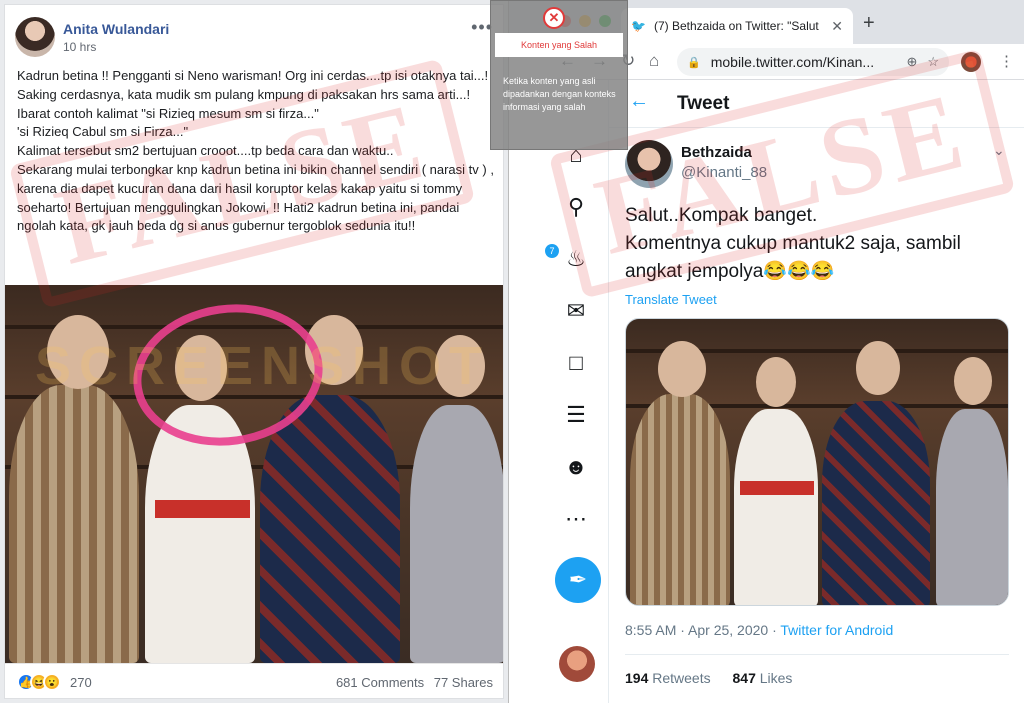 This screenshot has width=1024, height=703. What do you see at coordinates (671, 299) in the screenshot?
I see `translate-tweet-link: Translate Tweet` at bounding box center [671, 299].